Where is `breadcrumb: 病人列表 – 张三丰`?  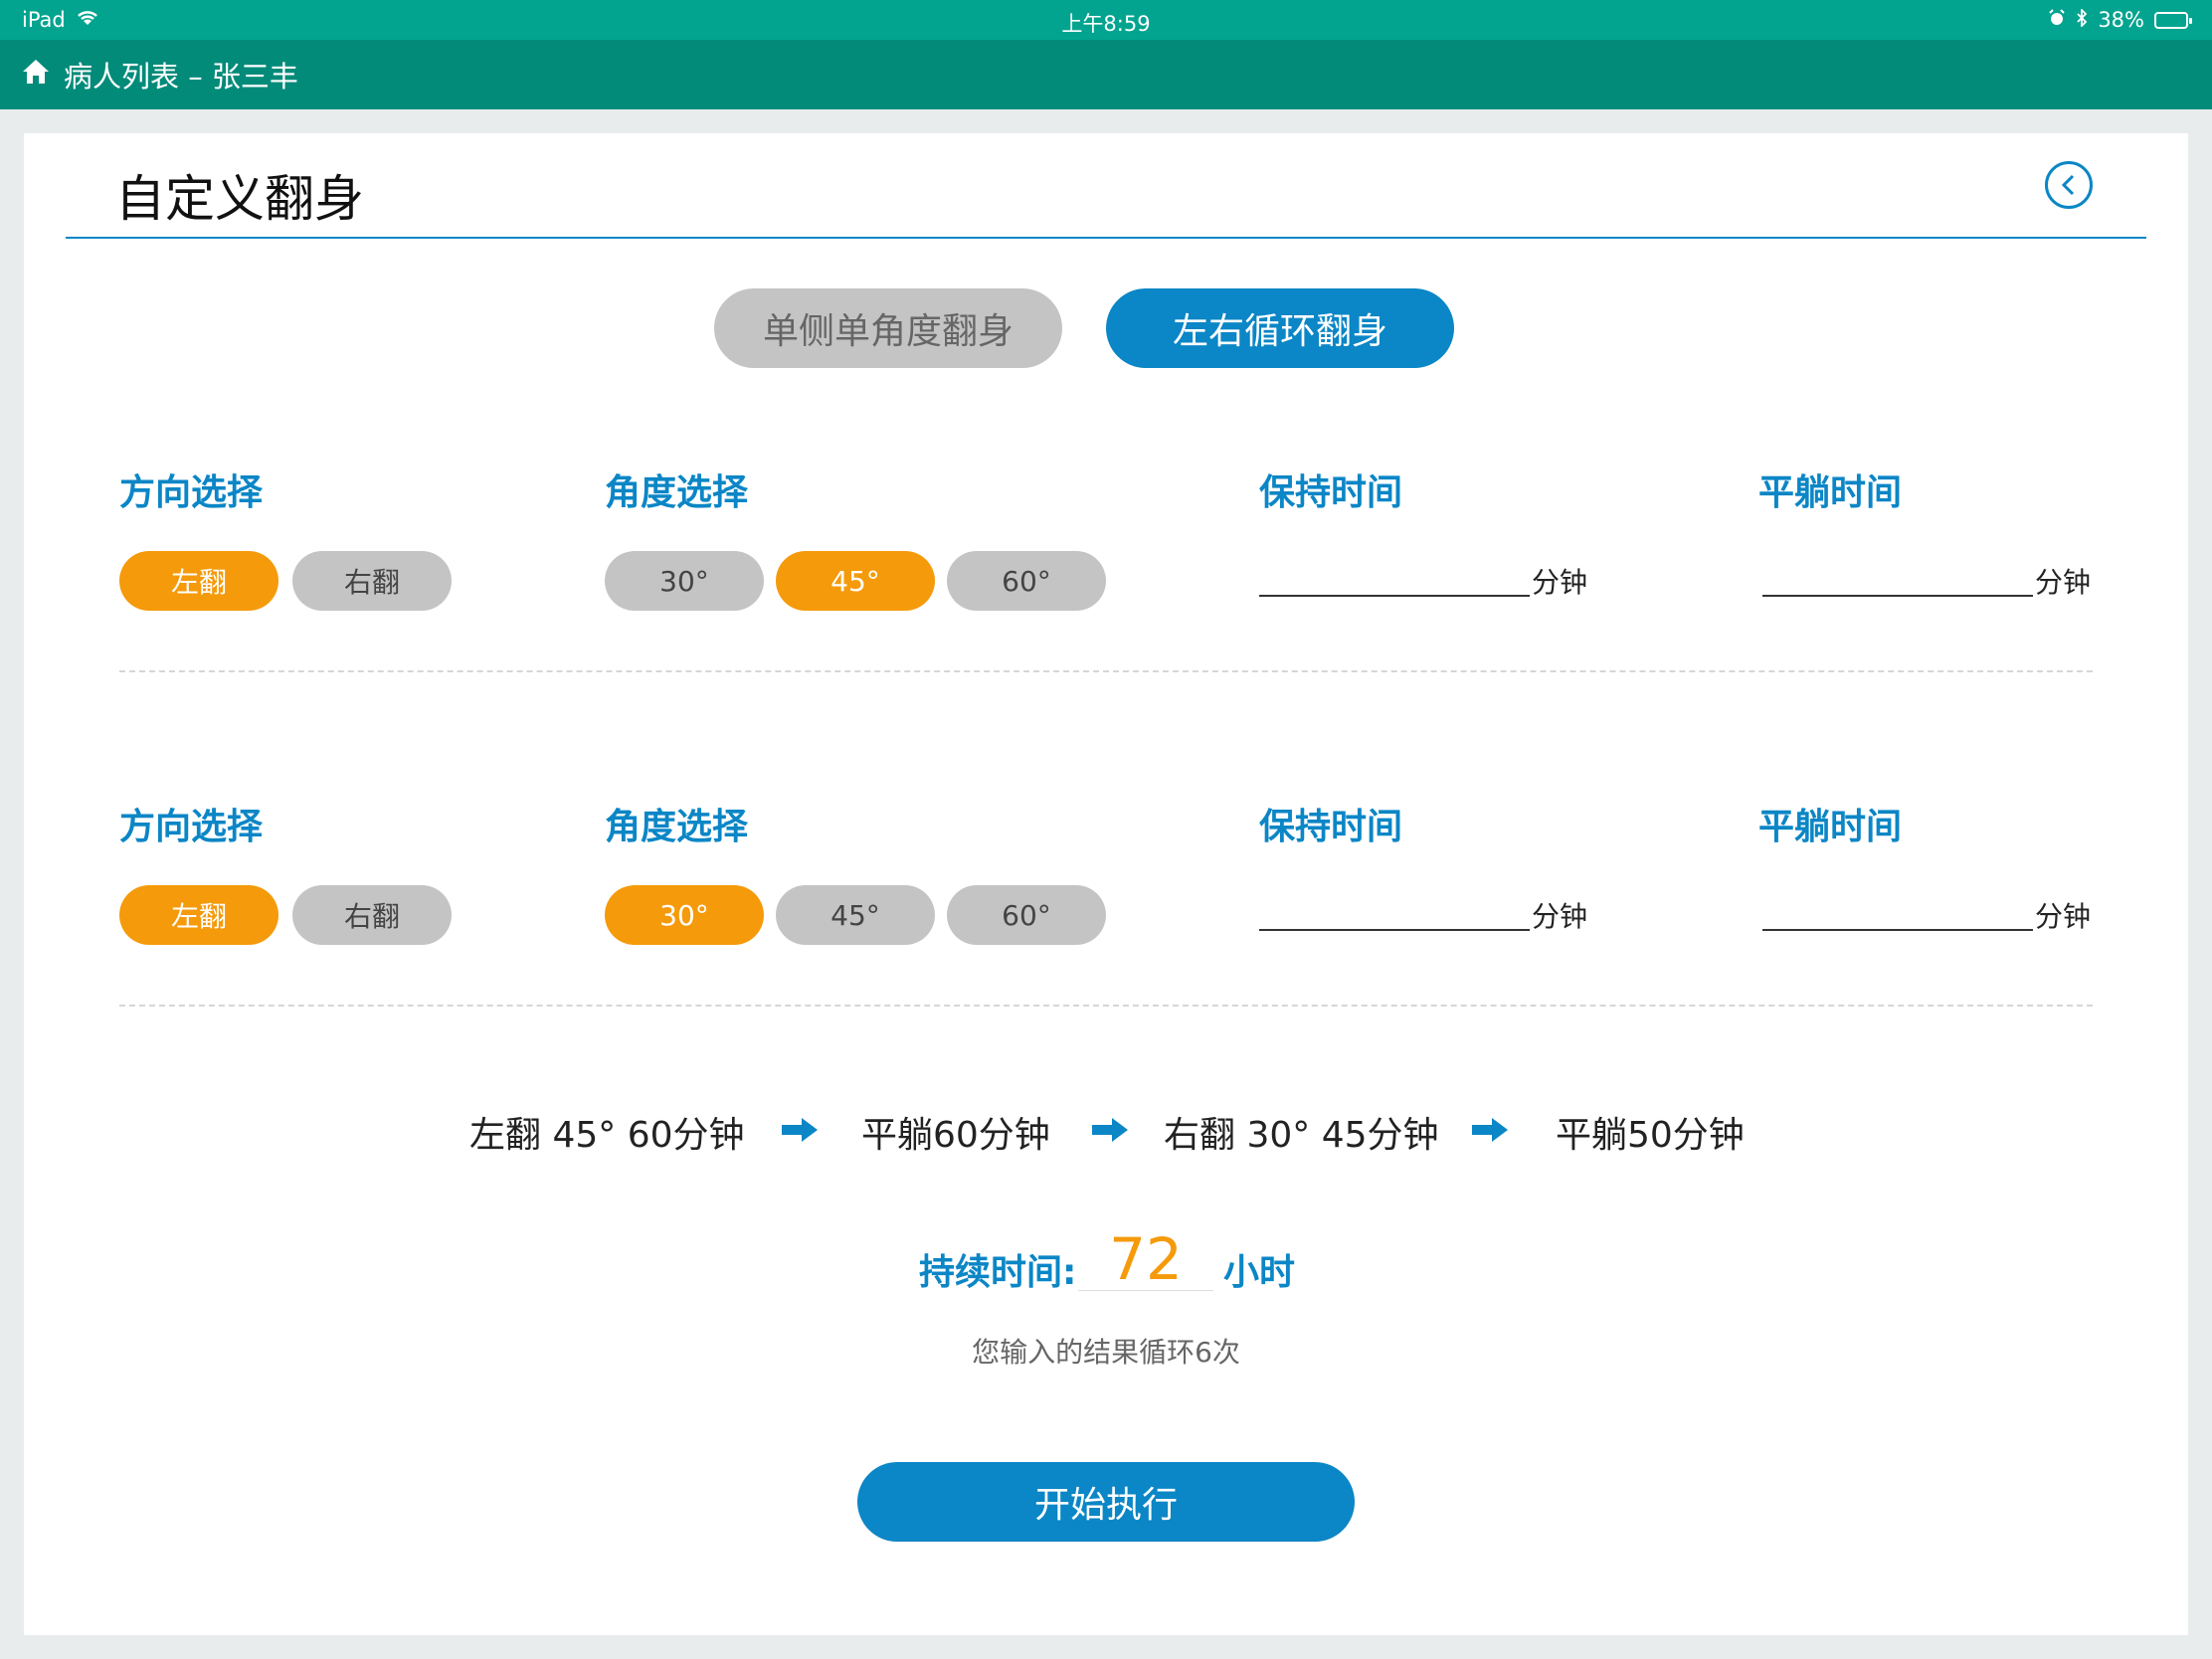 breadcrumb: 病人列表 – 张三丰 is located at coordinates (181, 74).